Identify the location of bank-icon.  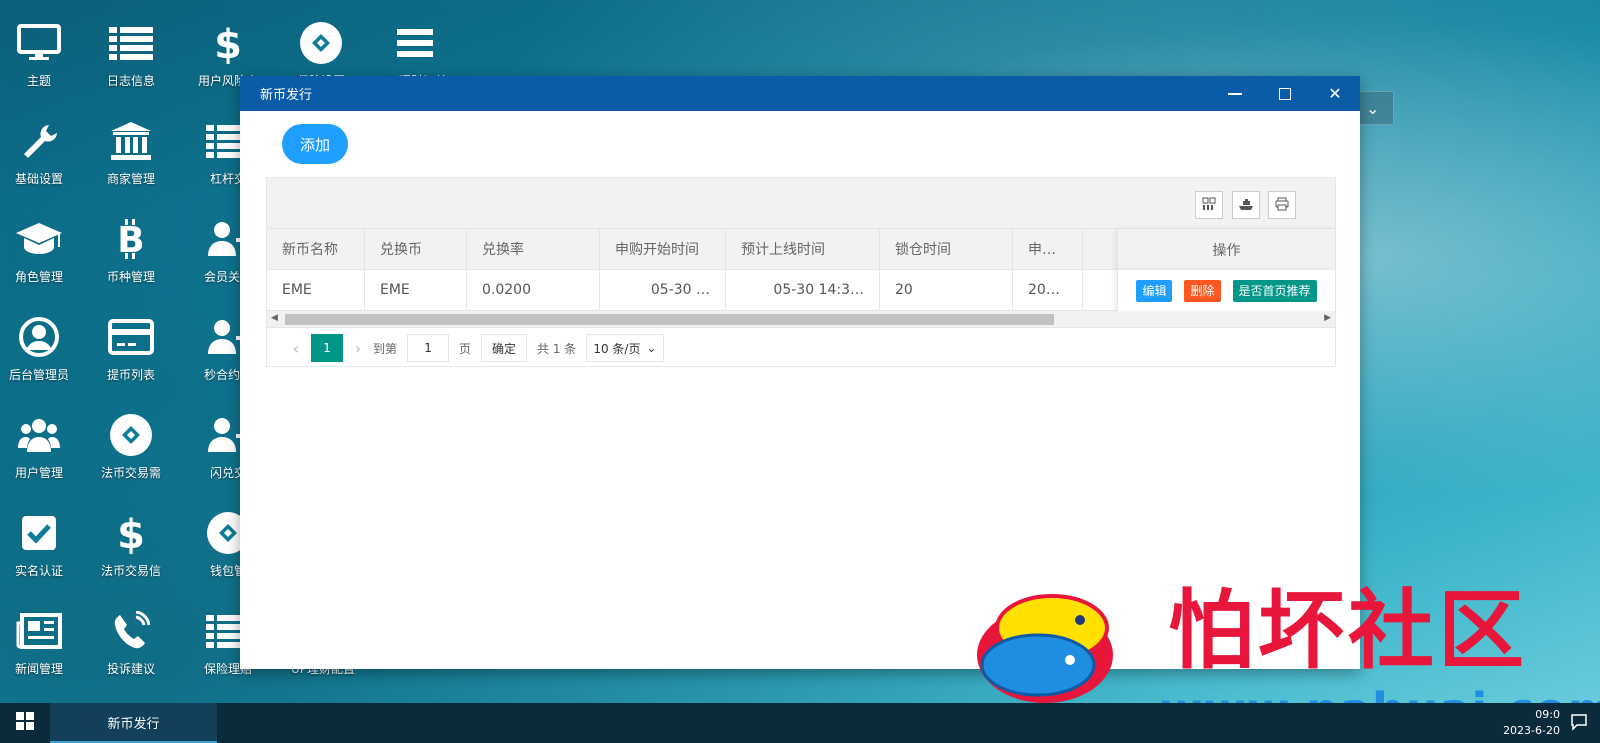
(131, 141).